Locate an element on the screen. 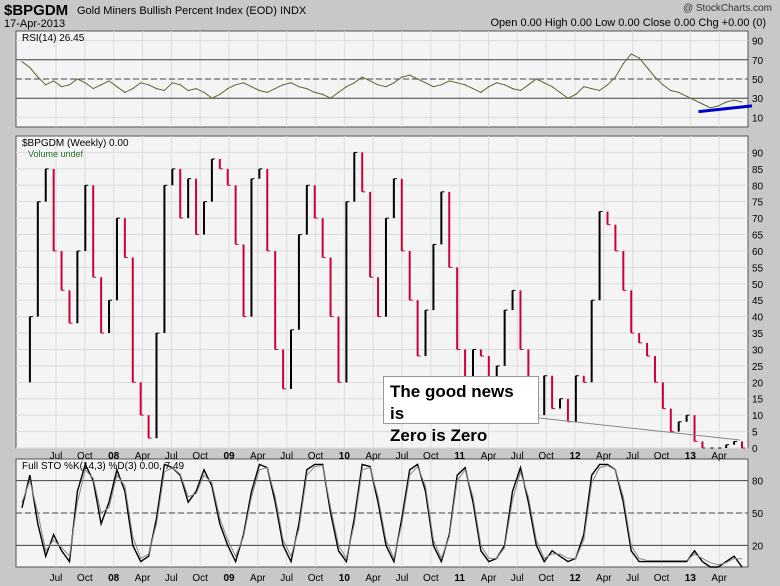  rsi-y-tick: 10 is located at coordinates (758, 118).